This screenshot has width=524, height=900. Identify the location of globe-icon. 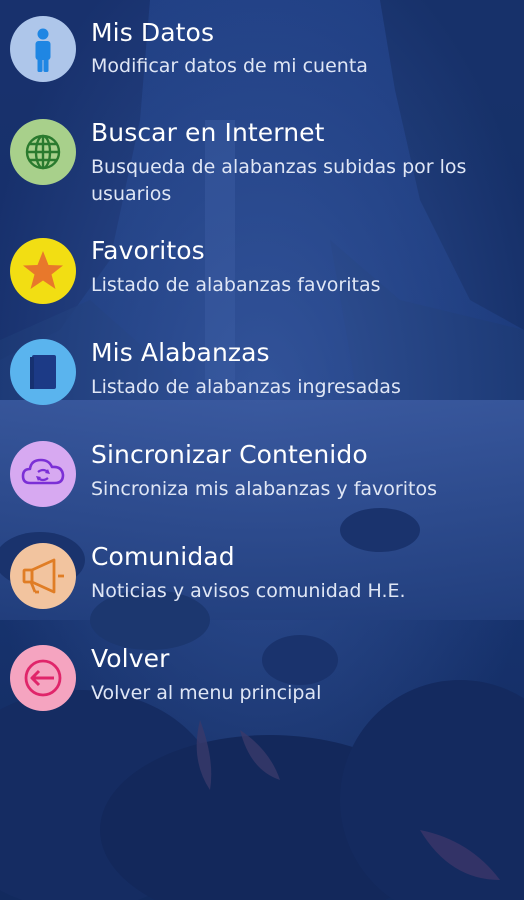
(43, 152).